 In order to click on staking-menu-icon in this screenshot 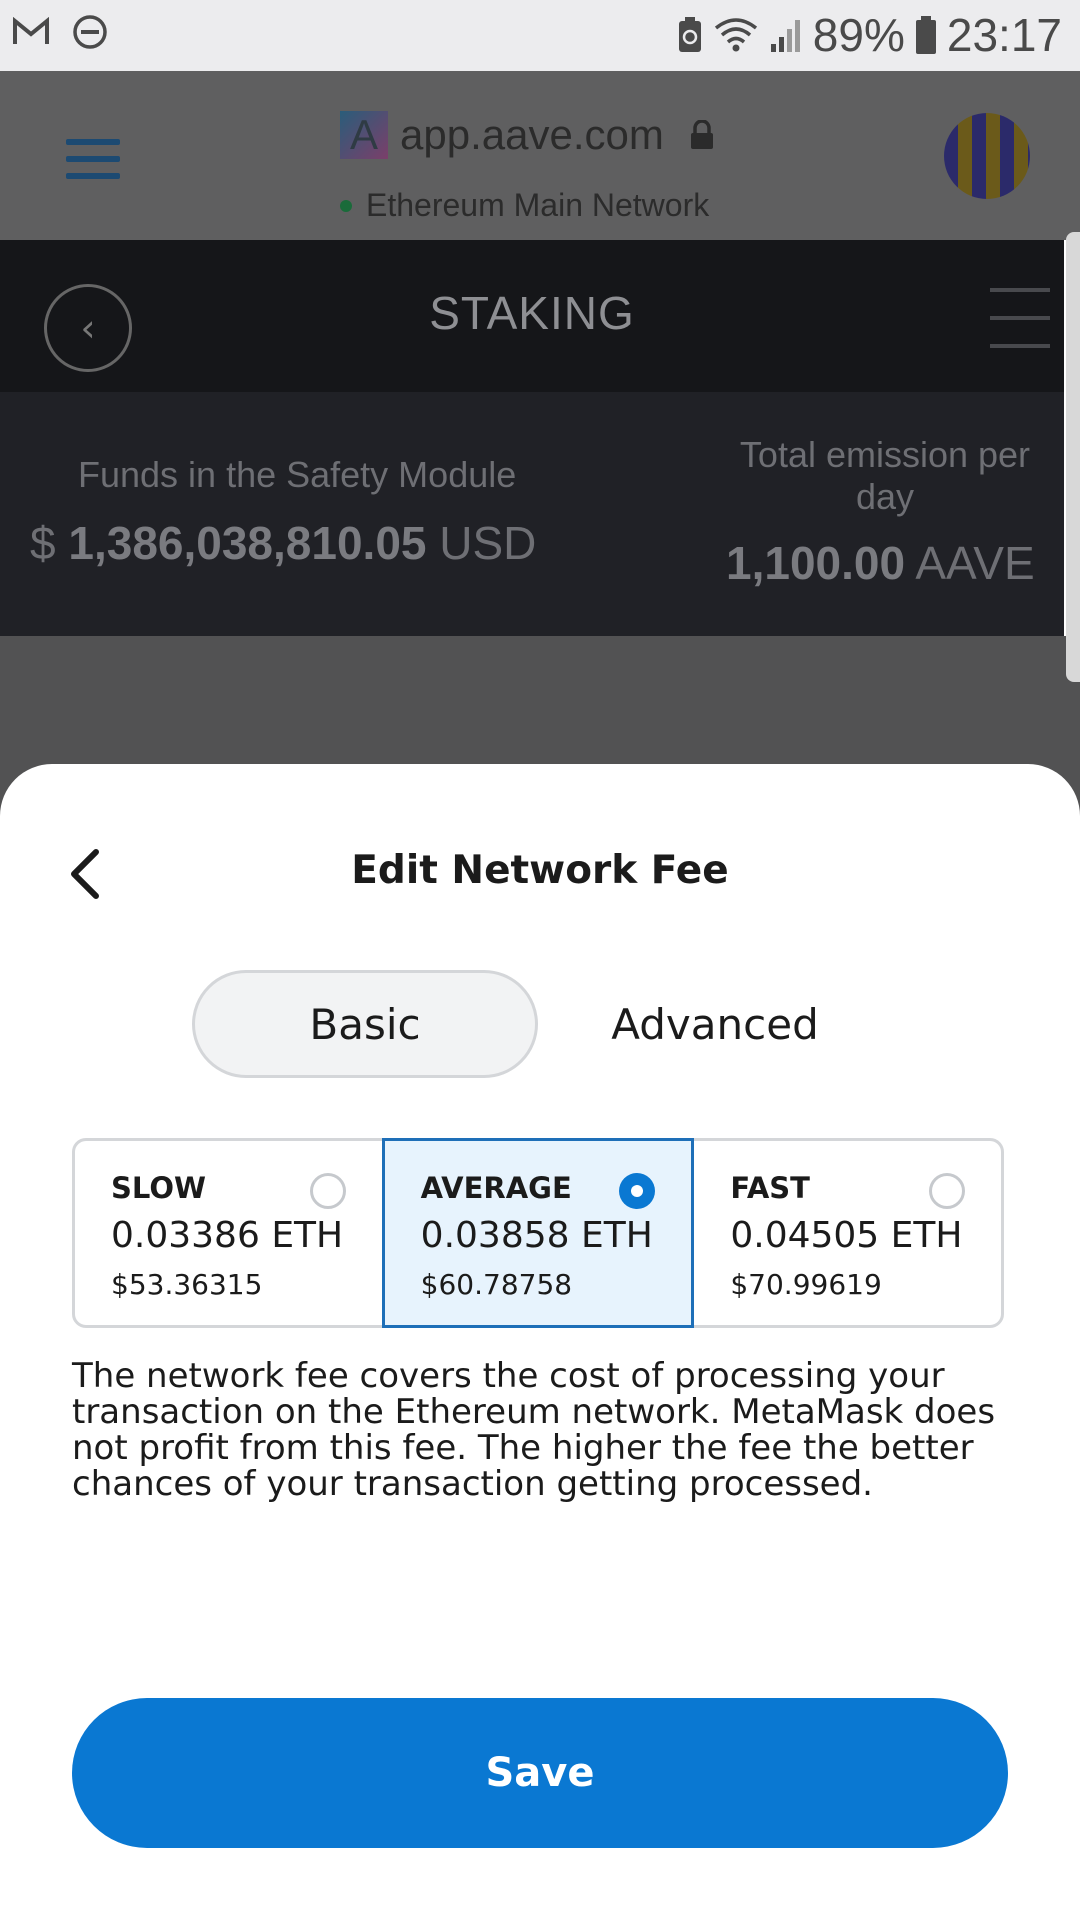, I will do `click(1020, 330)`.